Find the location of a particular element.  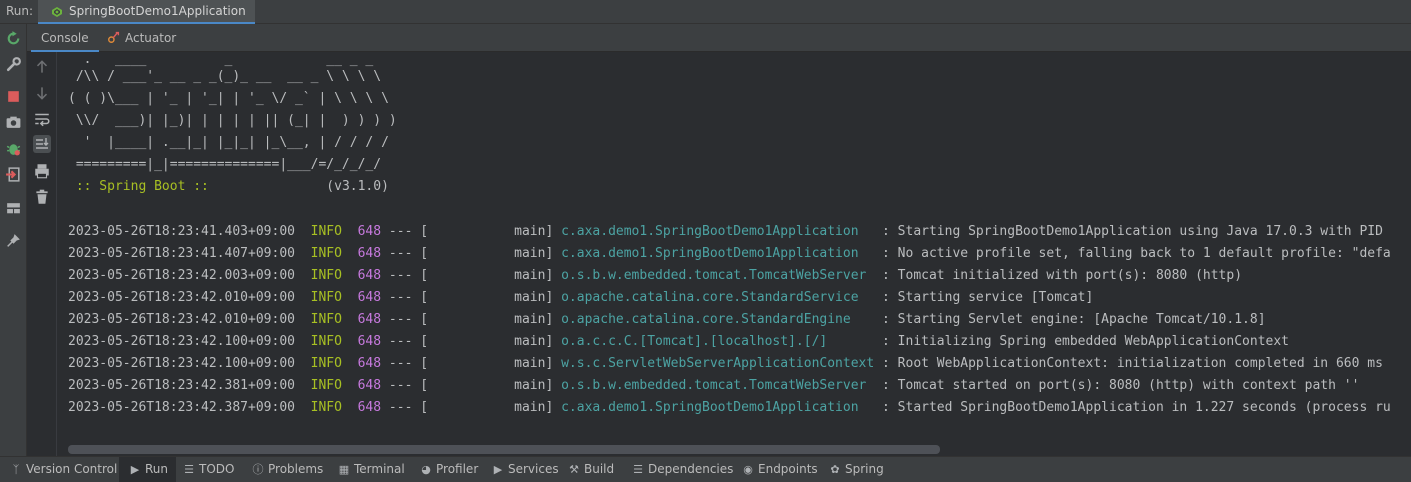

spring-boot-icon is located at coordinates (57, 12).